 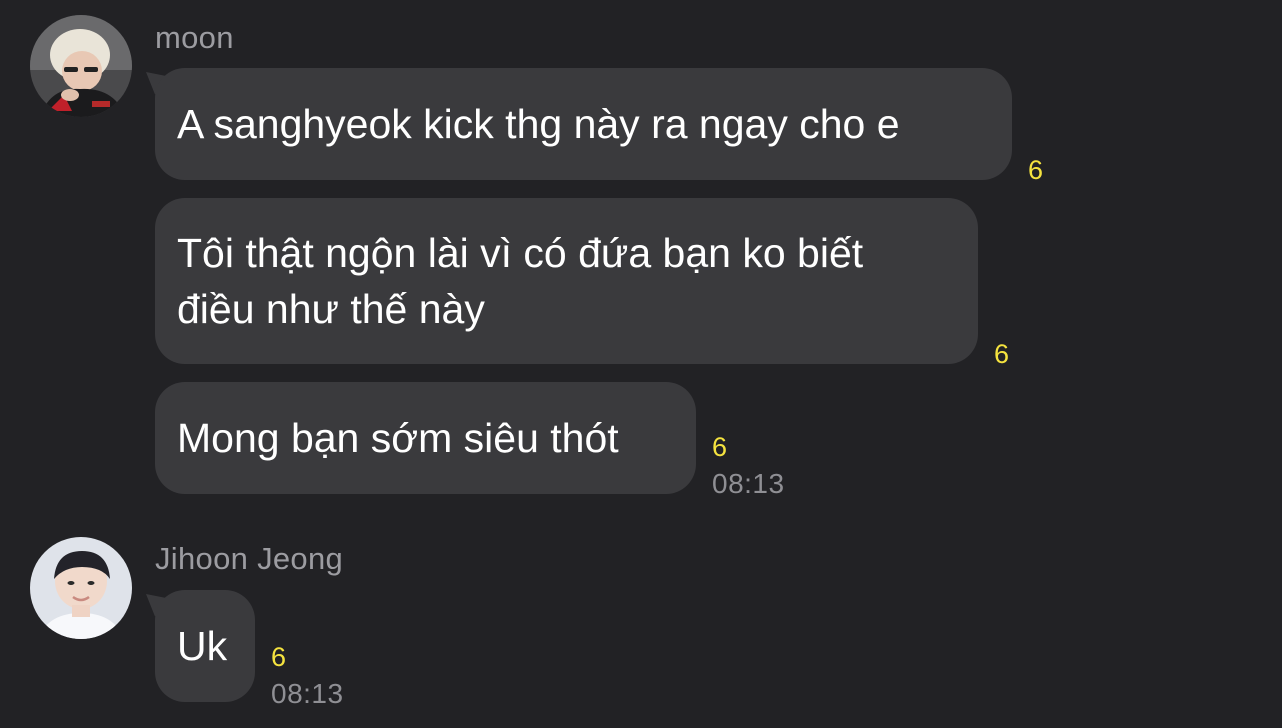 What do you see at coordinates (202, 646) in the screenshot?
I see `message-text: Uk` at bounding box center [202, 646].